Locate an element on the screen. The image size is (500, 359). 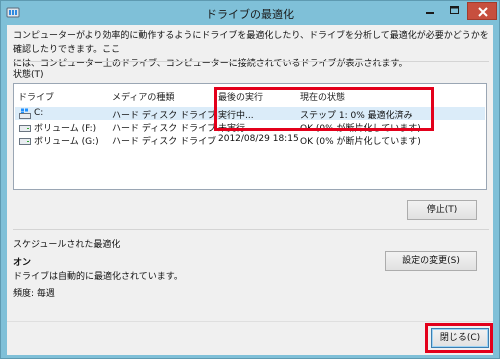
column-header-media-type: メディアの種類 is located at coordinates (143, 96).